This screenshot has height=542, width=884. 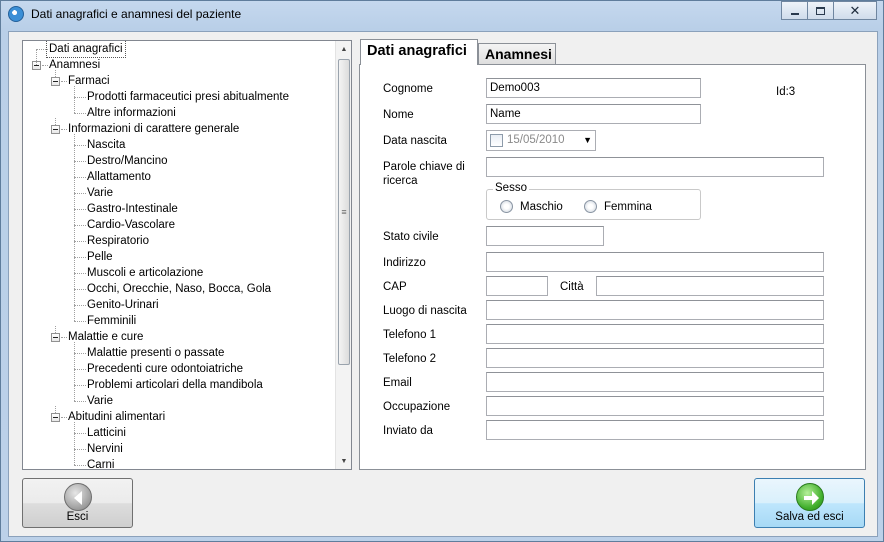 I want to click on sesso-title: Sesso, so click(x=511, y=188).